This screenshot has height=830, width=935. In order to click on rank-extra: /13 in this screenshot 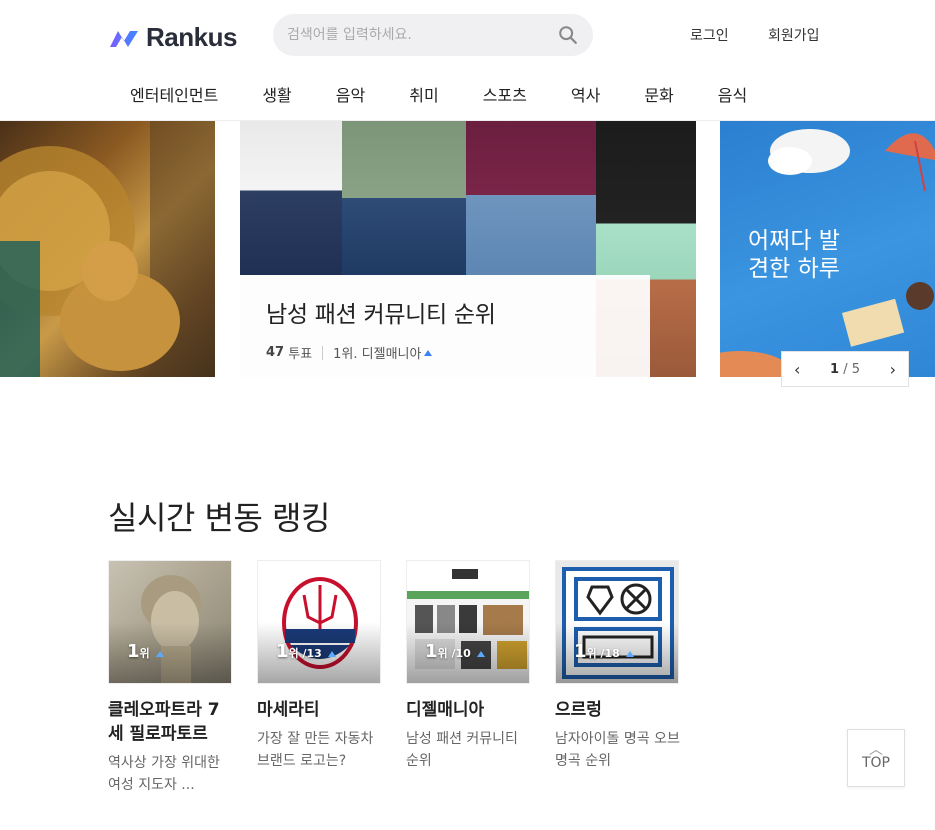, I will do `click(312, 653)`.